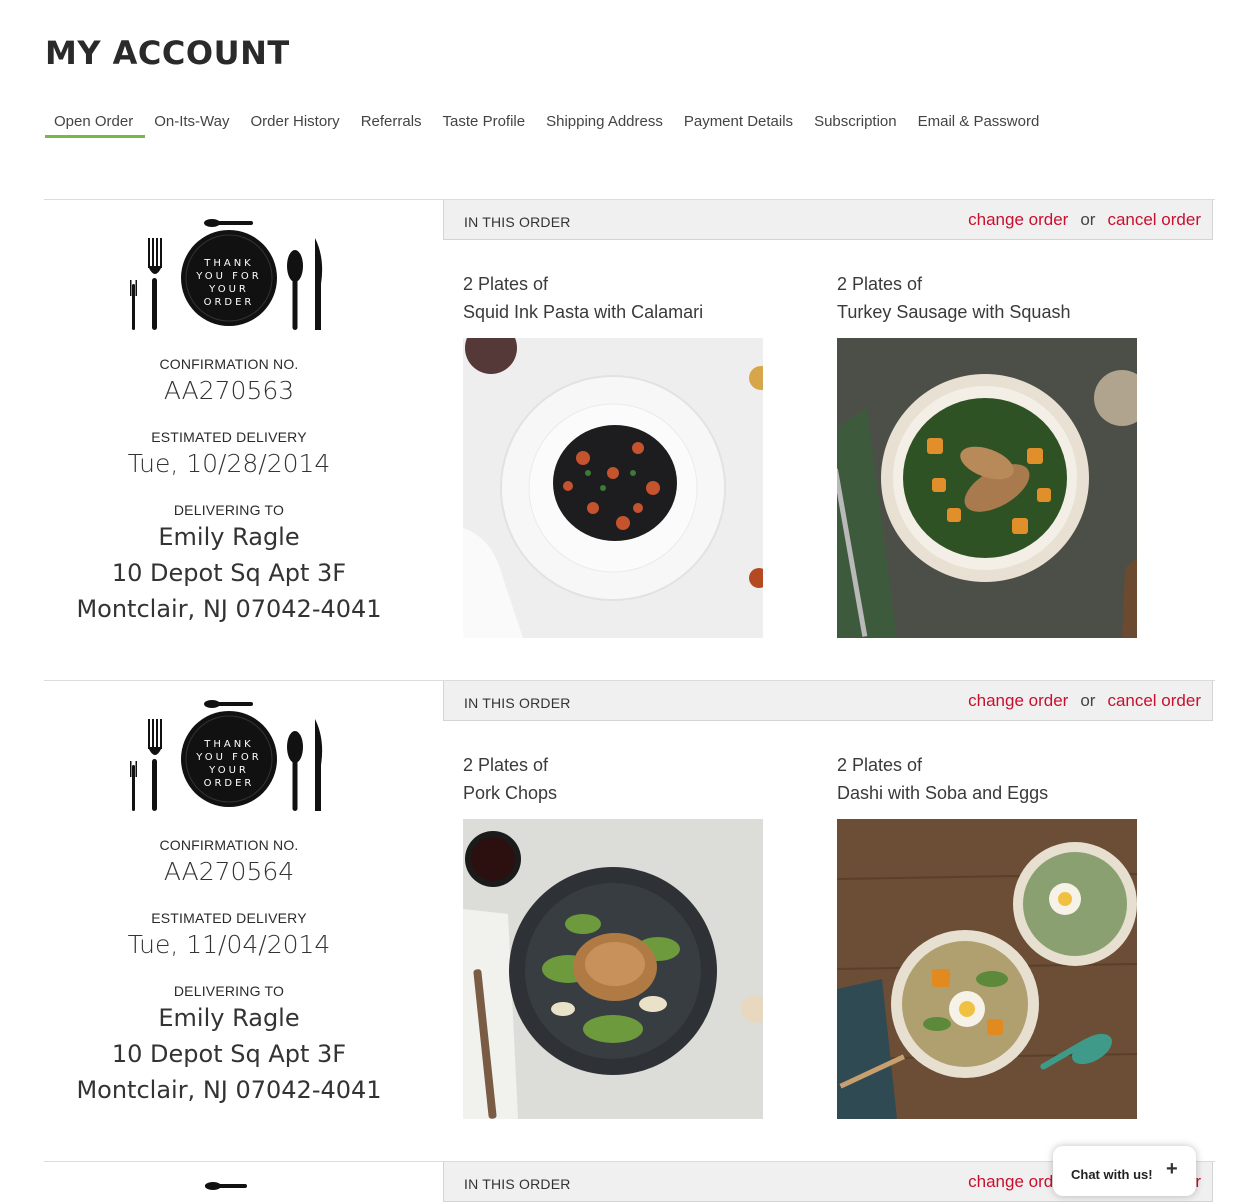  I want to click on delivery-date: Tue, 10/28/2014, so click(229, 463).